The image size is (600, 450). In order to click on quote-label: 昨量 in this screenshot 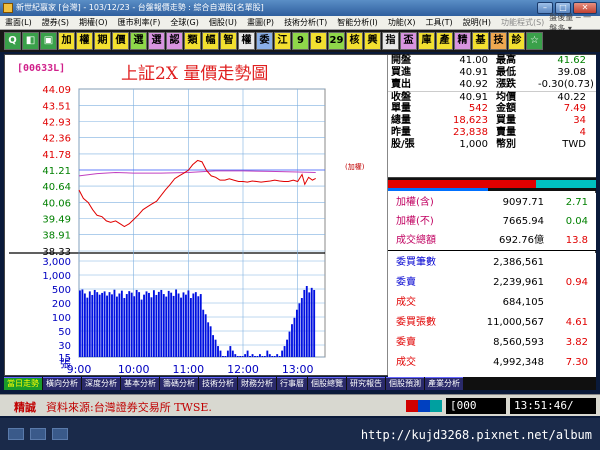, I will do `click(401, 132)`.